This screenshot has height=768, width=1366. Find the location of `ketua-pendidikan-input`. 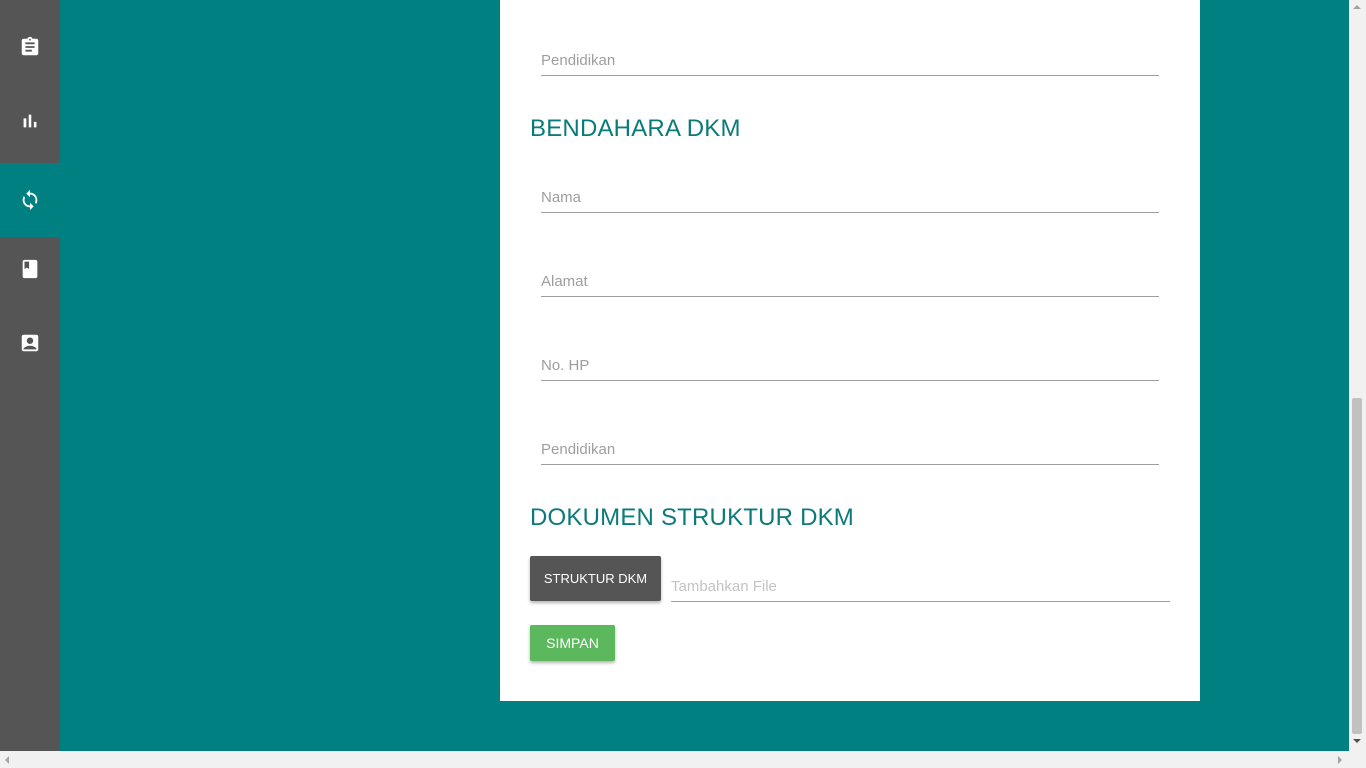

ketua-pendidikan-input is located at coordinates (850, 60).